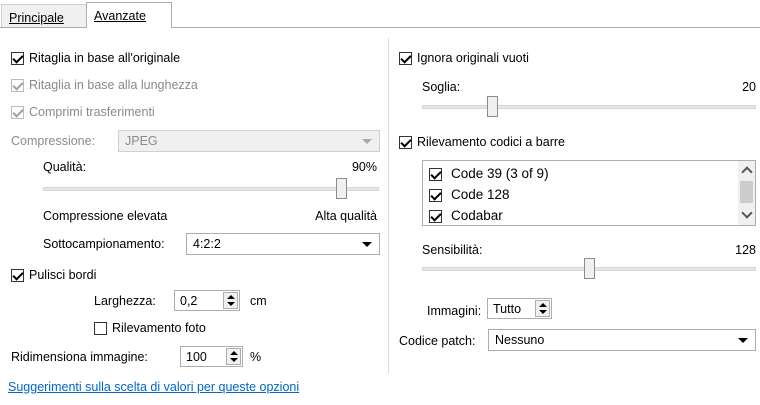  I want to click on compress-transfers-checkbox, so click(17, 112).